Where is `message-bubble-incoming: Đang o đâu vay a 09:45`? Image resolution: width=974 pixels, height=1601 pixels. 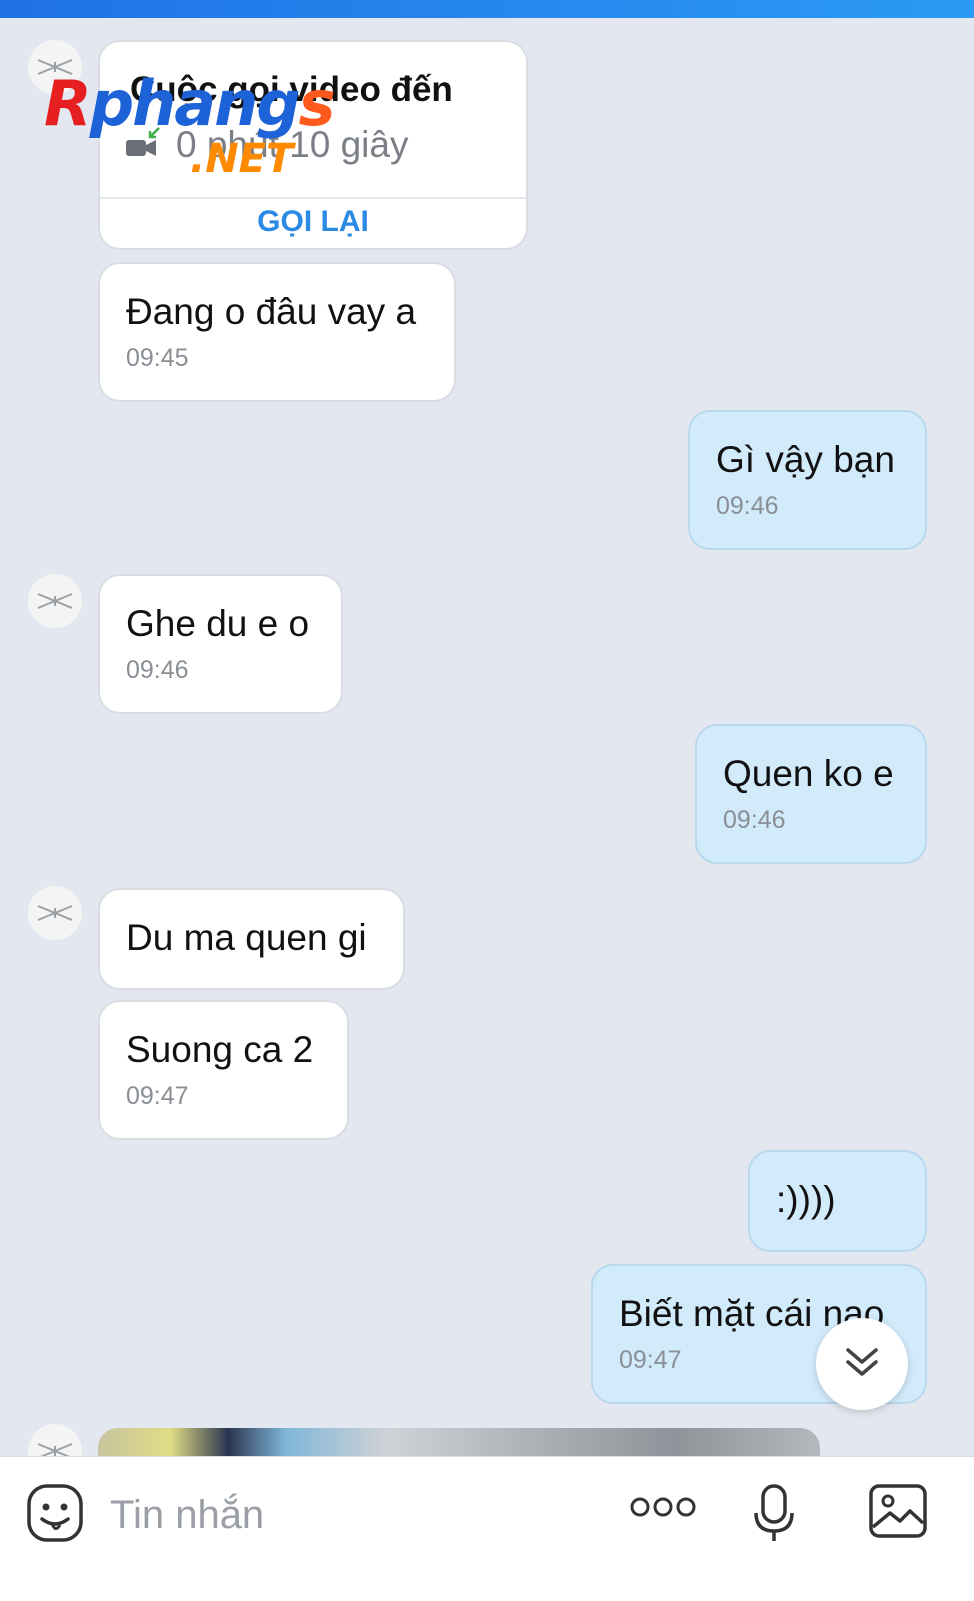 message-bubble-incoming: Đang o đâu vay a 09:45 is located at coordinates (277, 332).